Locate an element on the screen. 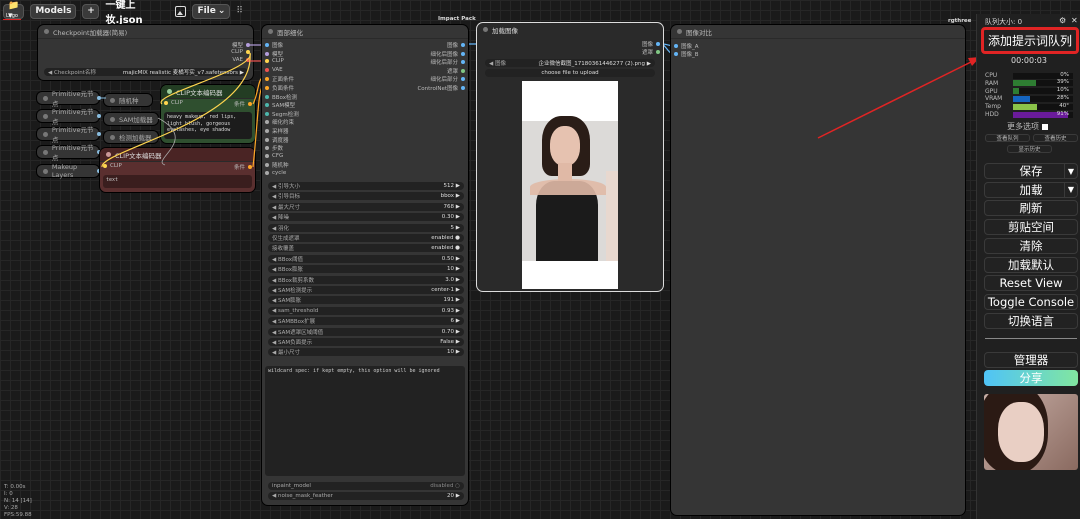  stat-bar: 91% is located at coordinates (1043, 114).